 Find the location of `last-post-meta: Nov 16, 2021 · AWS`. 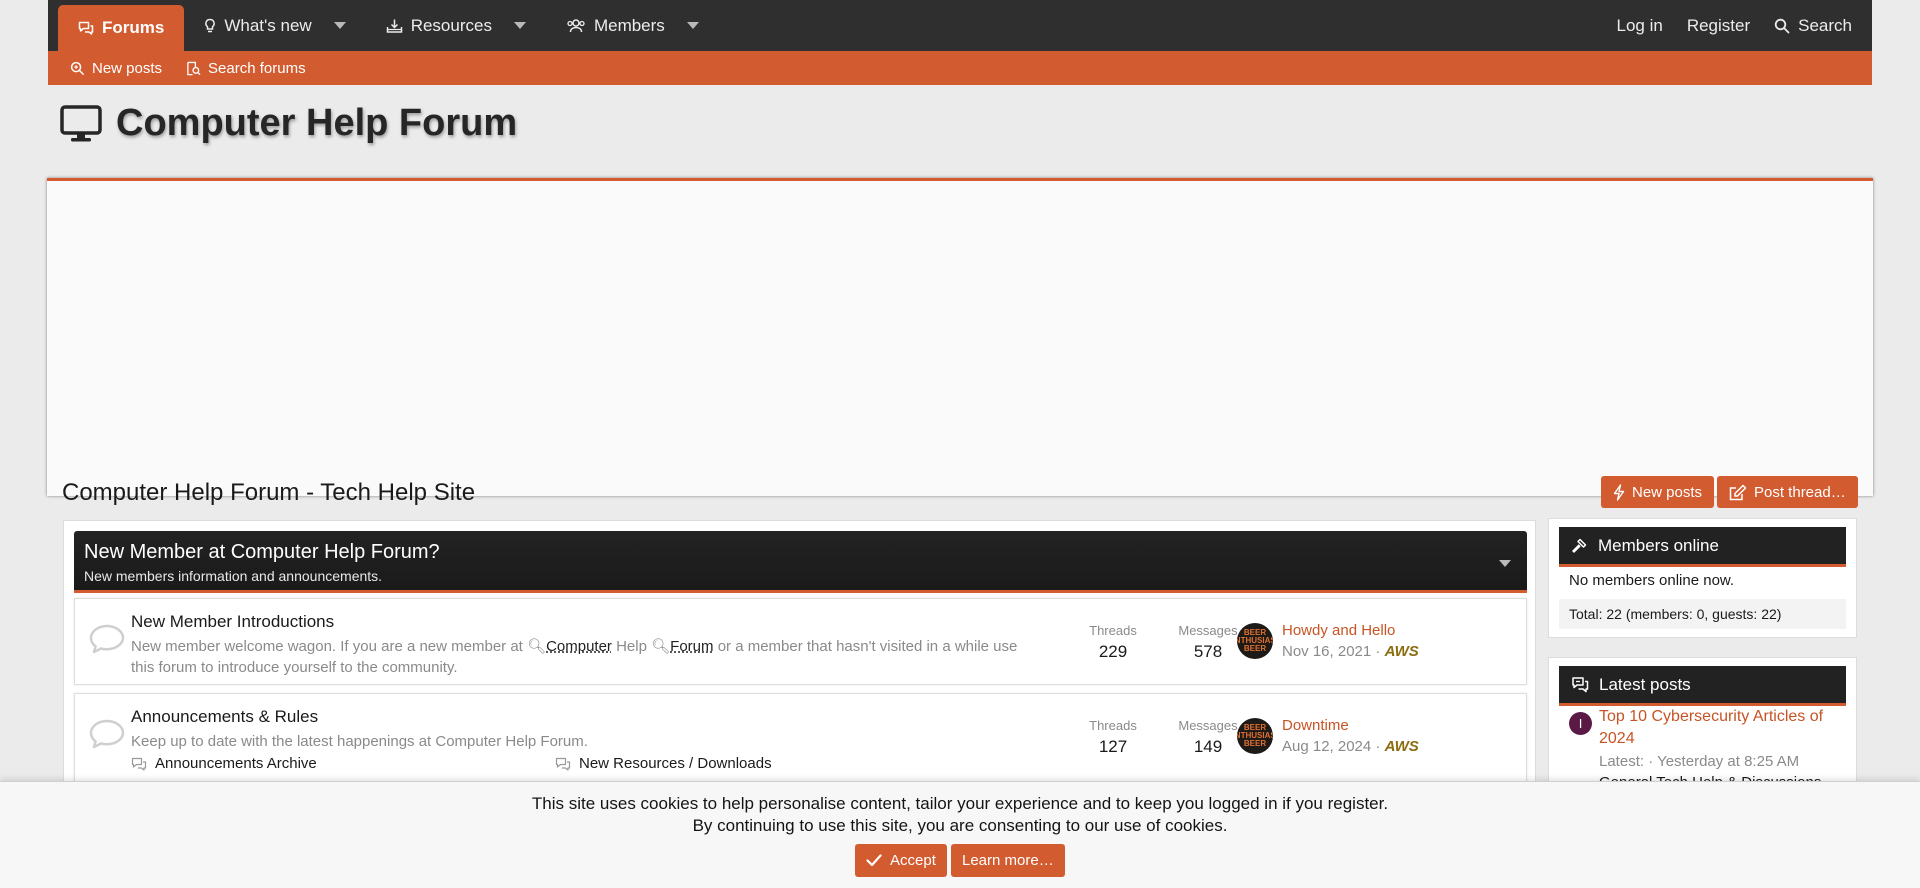

last-post-meta: Nov 16, 2021 · AWS is located at coordinates (1350, 651).